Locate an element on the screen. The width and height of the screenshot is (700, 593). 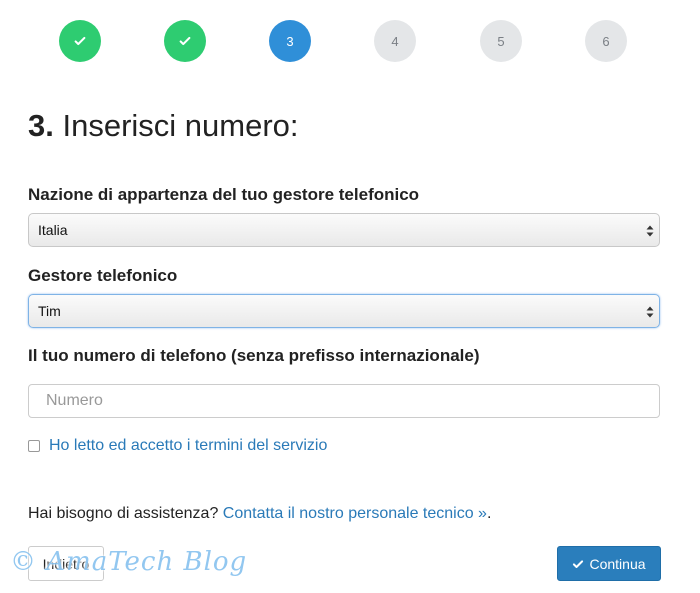
country-select: Italia is located at coordinates (344, 230).